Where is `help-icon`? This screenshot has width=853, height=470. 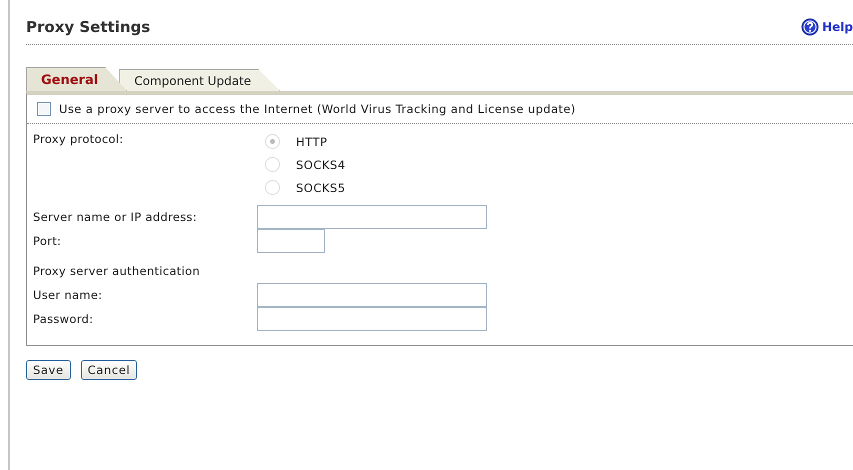
help-icon is located at coordinates (810, 27).